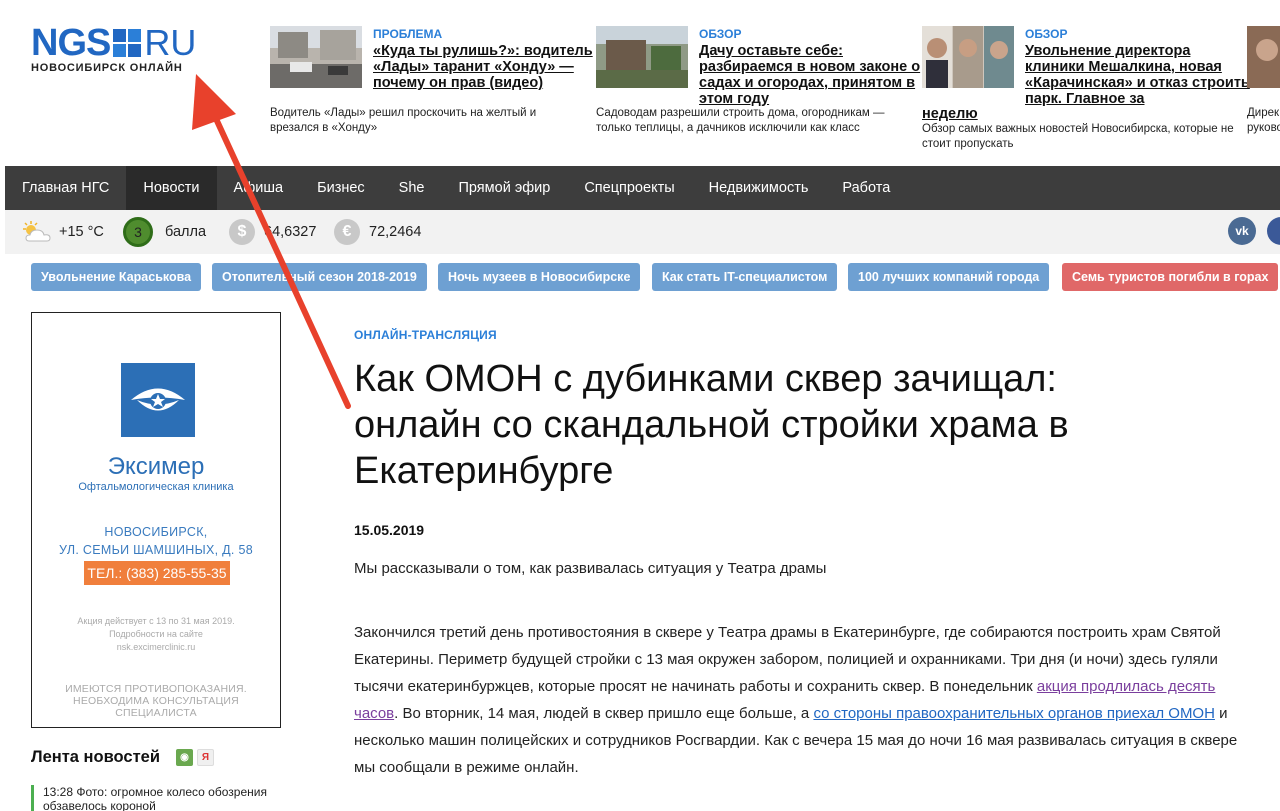 Image resolution: width=1280 pixels, height=811 pixels. Describe the element at coordinates (412, 188) in the screenshot. I see `nav-item-she: She` at that location.